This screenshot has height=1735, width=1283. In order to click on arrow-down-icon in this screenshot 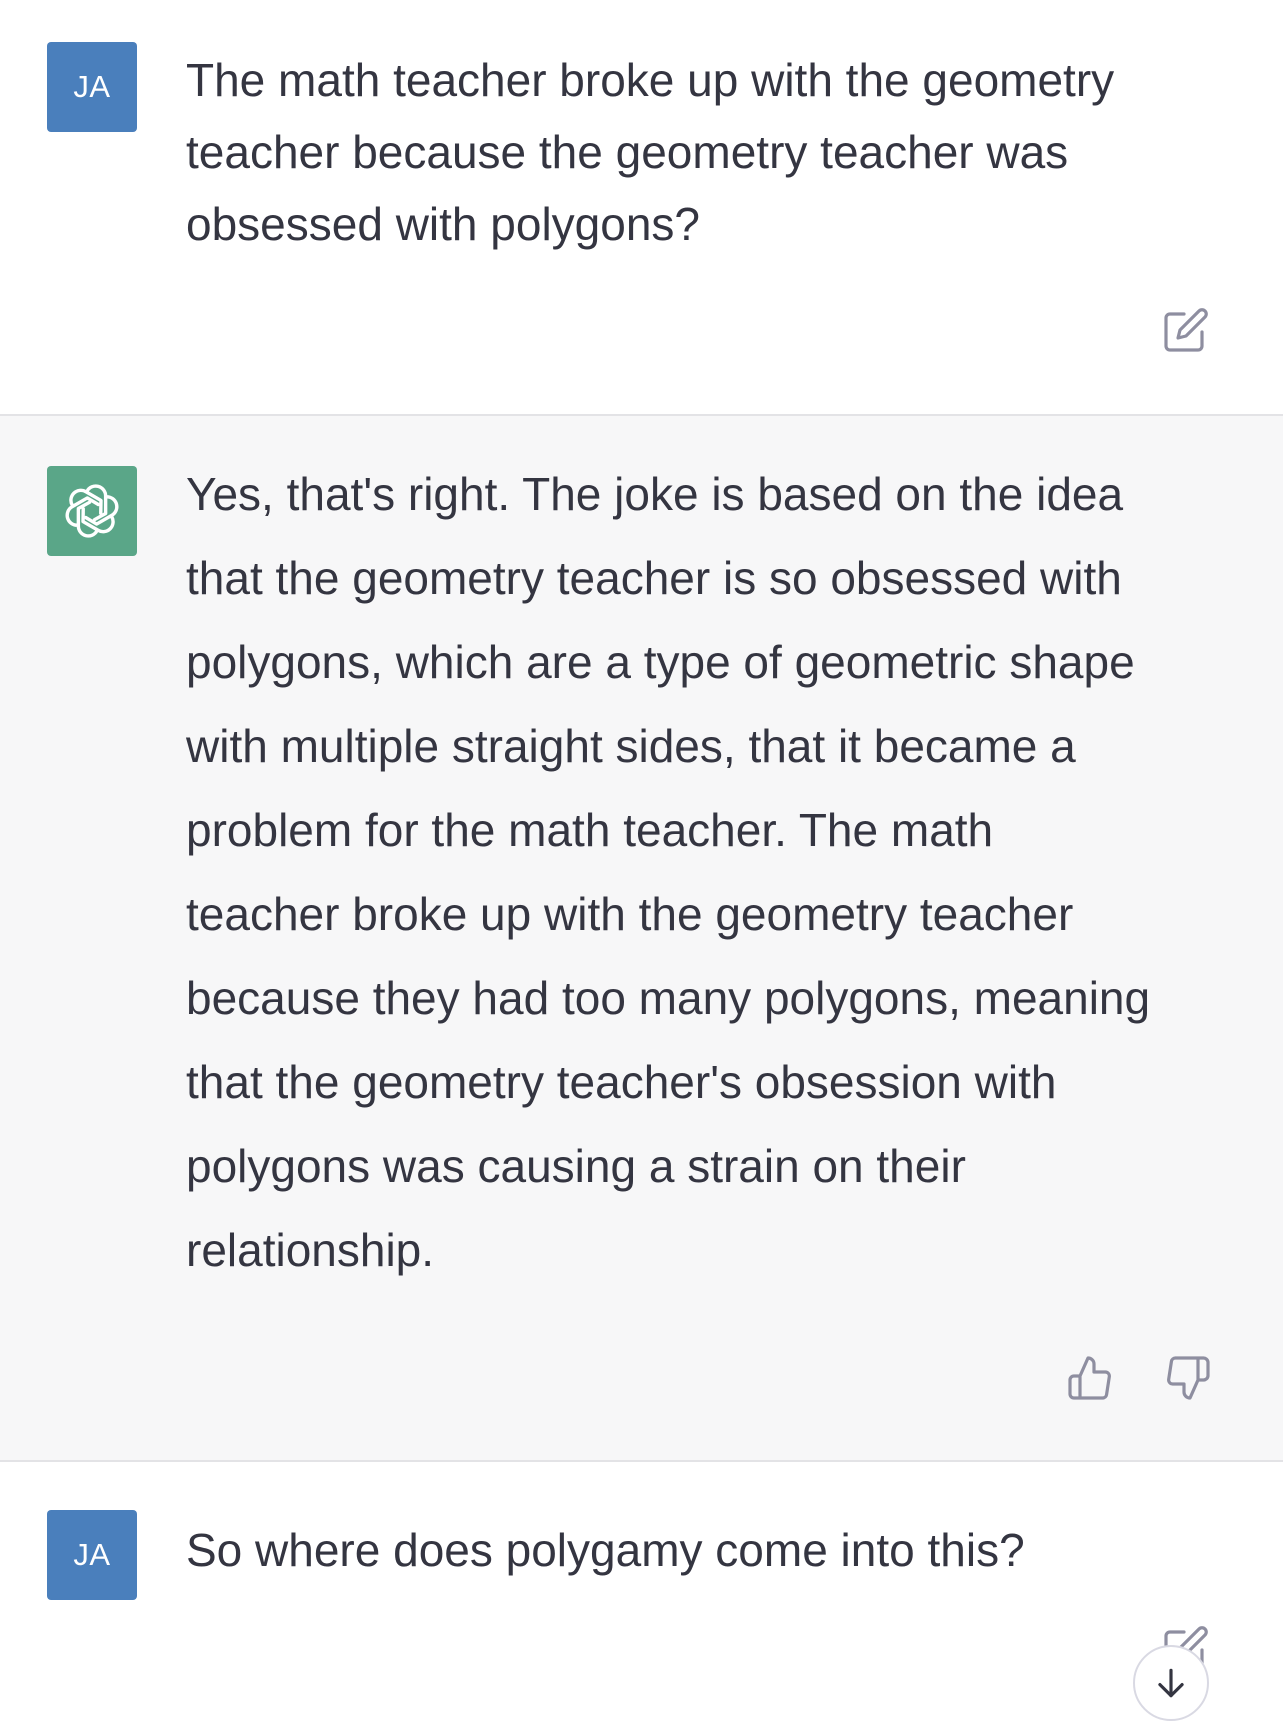, I will do `click(1171, 1683)`.